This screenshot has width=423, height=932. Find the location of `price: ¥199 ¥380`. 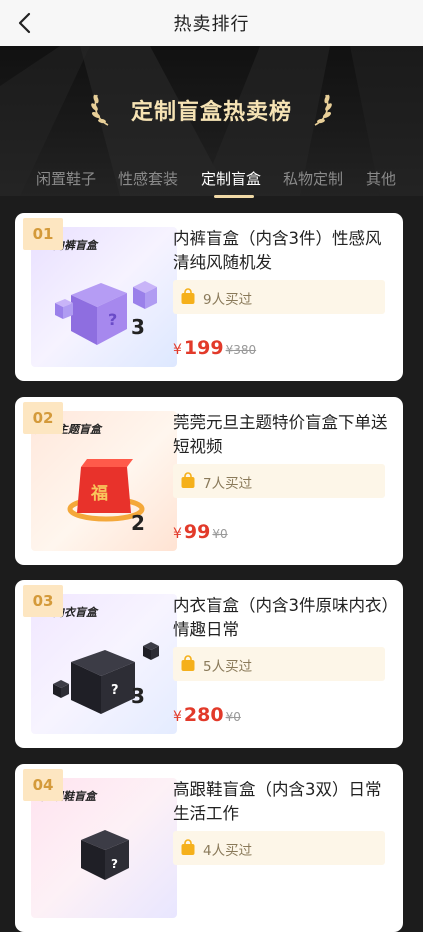

price: ¥199 ¥380 is located at coordinates (214, 348).